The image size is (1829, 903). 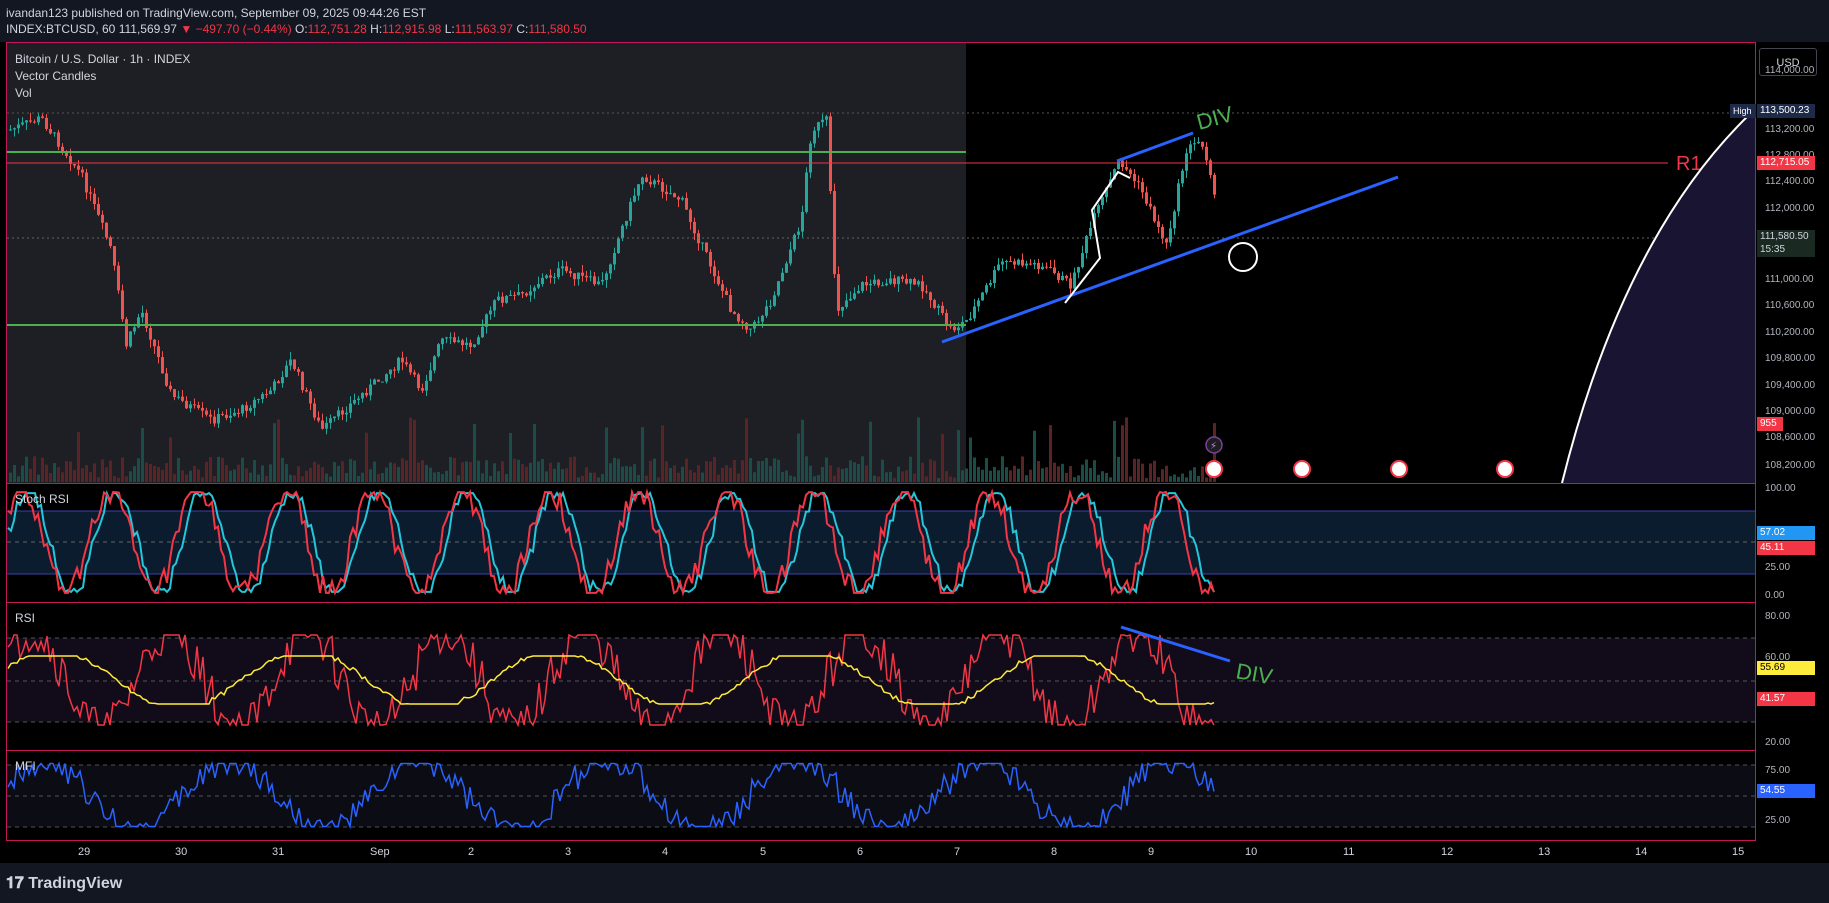 I want to click on price-tick: 114,000.00, so click(x=1790, y=70).